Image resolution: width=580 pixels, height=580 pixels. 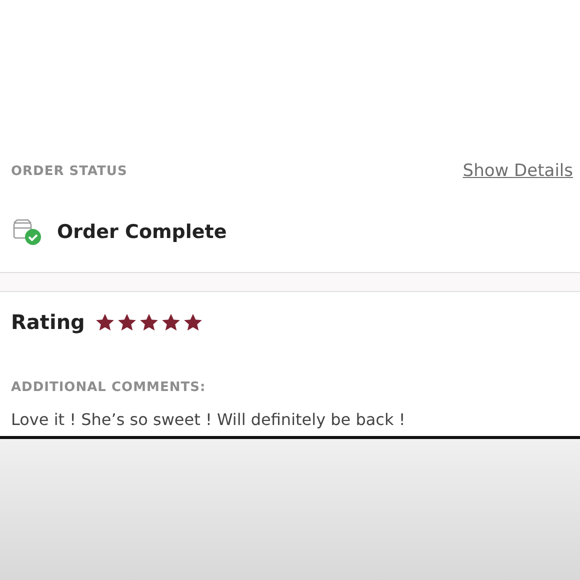 What do you see at coordinates (27, 232) in the screenshot?
I see `package-check-icon` at bounding box center [27, 232].